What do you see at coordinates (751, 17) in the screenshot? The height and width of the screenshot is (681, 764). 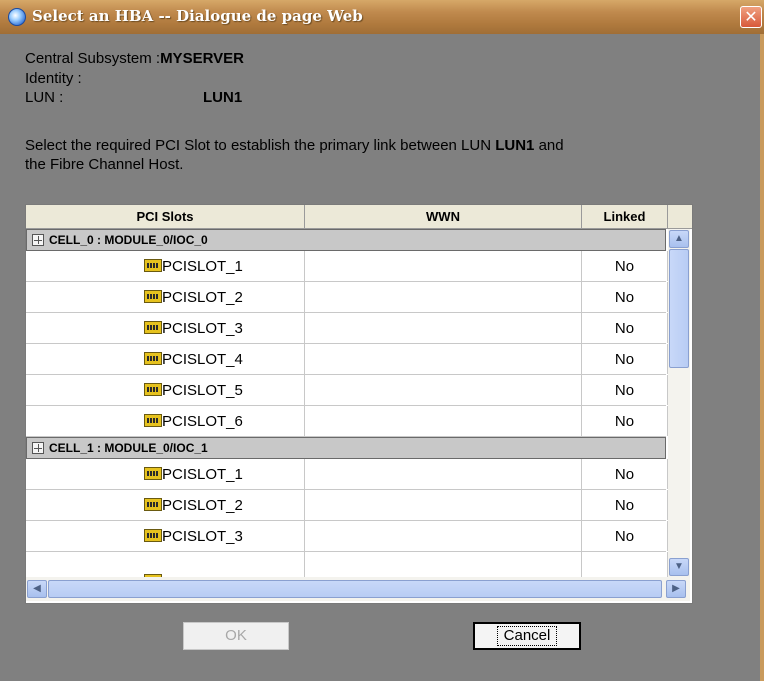 I see `close-button: ✕` at bounding box center [751, 17].